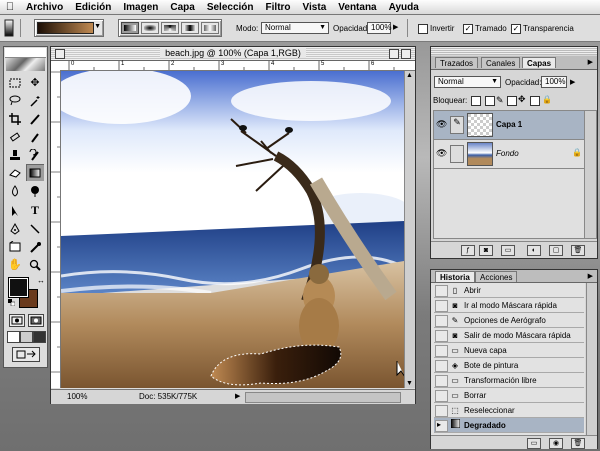 This screenshot has height=451, width=600. I want to click on zoom-tool-icon, so click(35, 264).